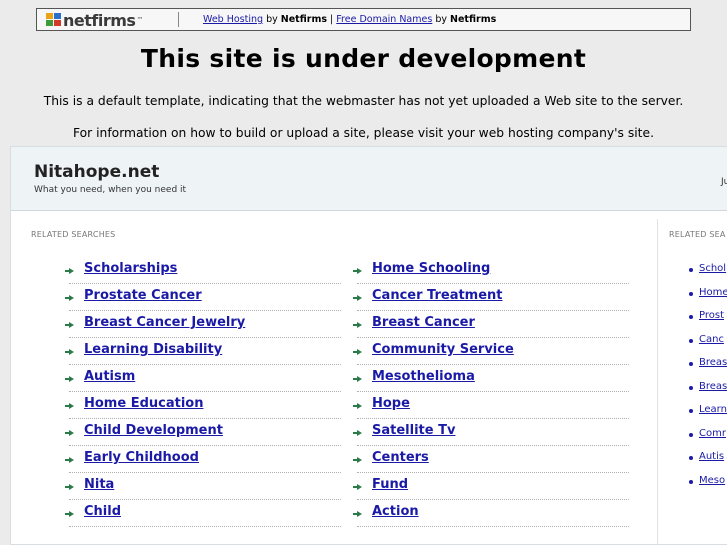  I want to click on related-search-item: Child, so click(203, 513).